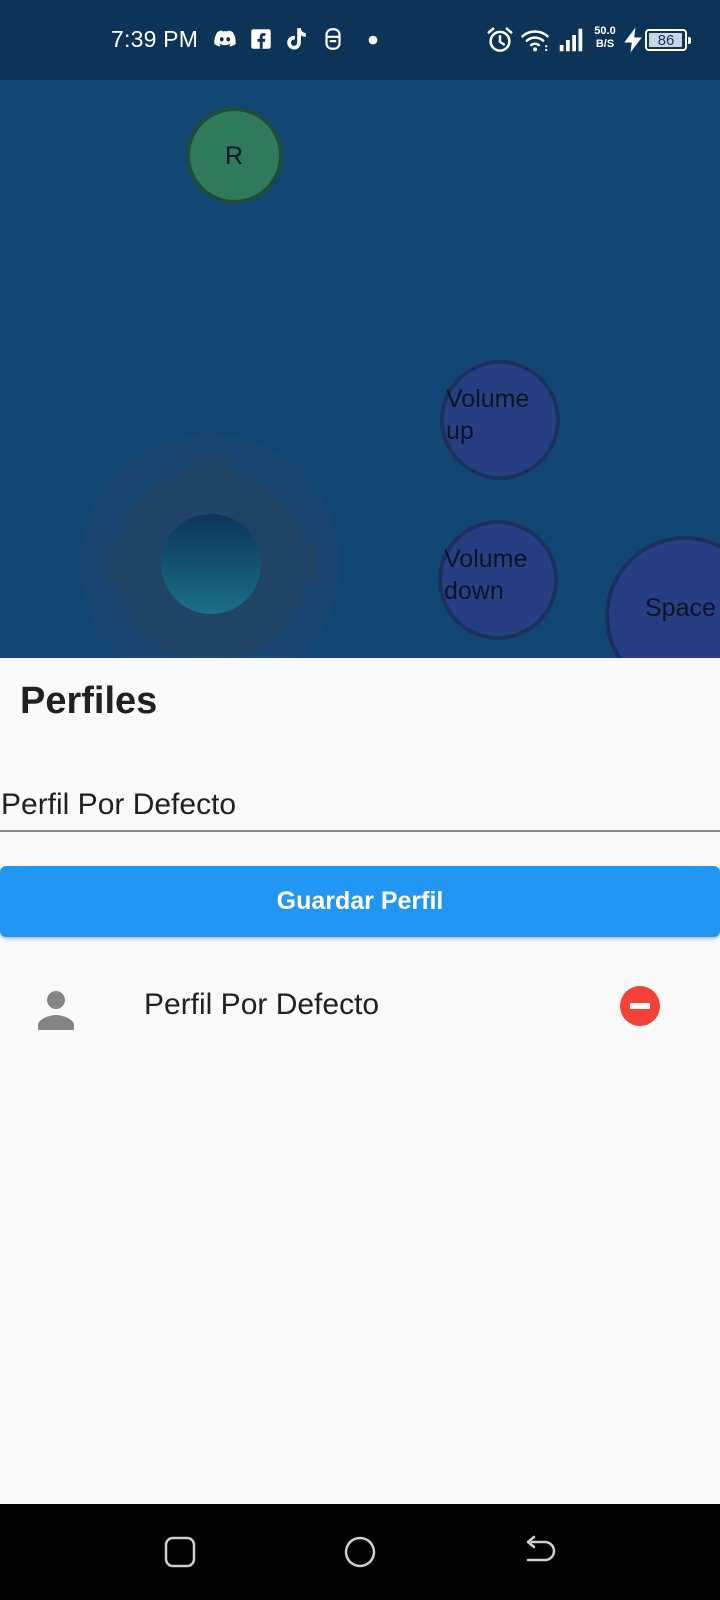 Image resolution: width=720 pixels, height=1600 pixels. Describe the element at coordinates (500, 39) in the screenshot. I see `alarm-icon` at that location.